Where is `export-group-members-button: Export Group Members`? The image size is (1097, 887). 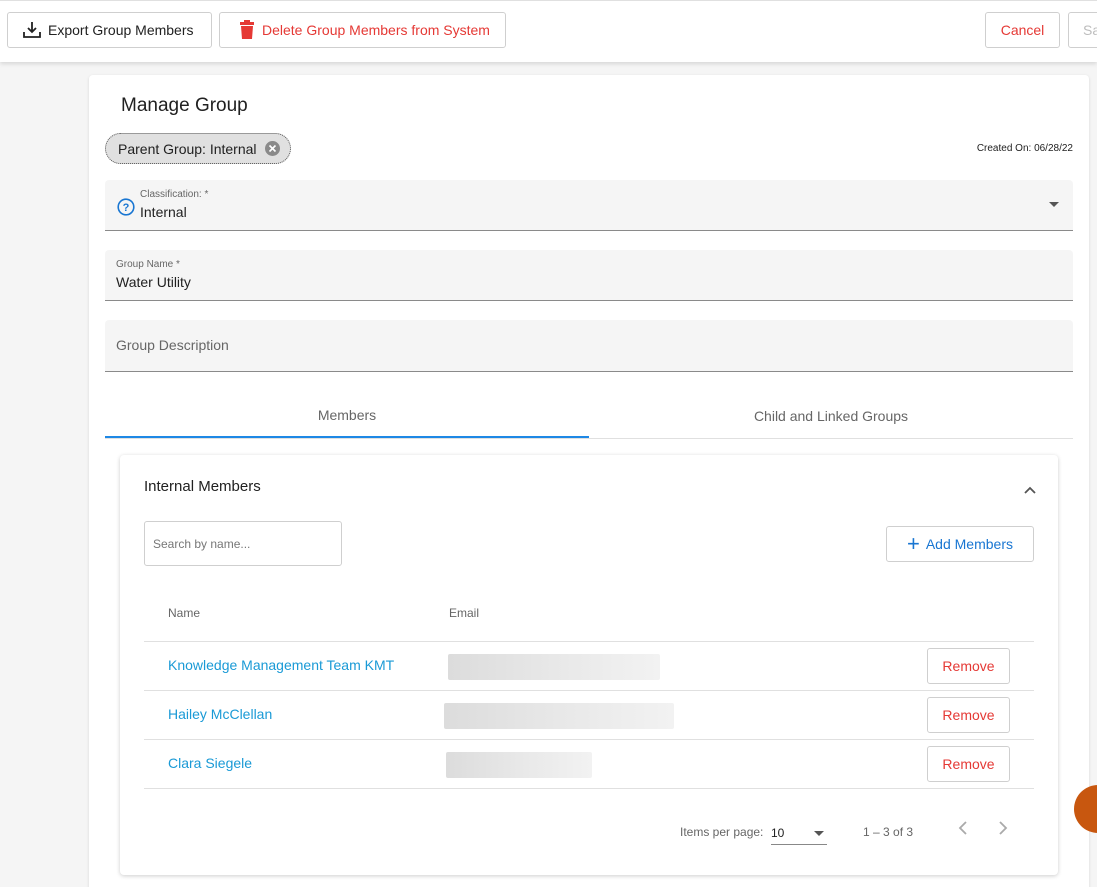 export-group-members-button: Export Group Members is located at coordinates (109, 30).